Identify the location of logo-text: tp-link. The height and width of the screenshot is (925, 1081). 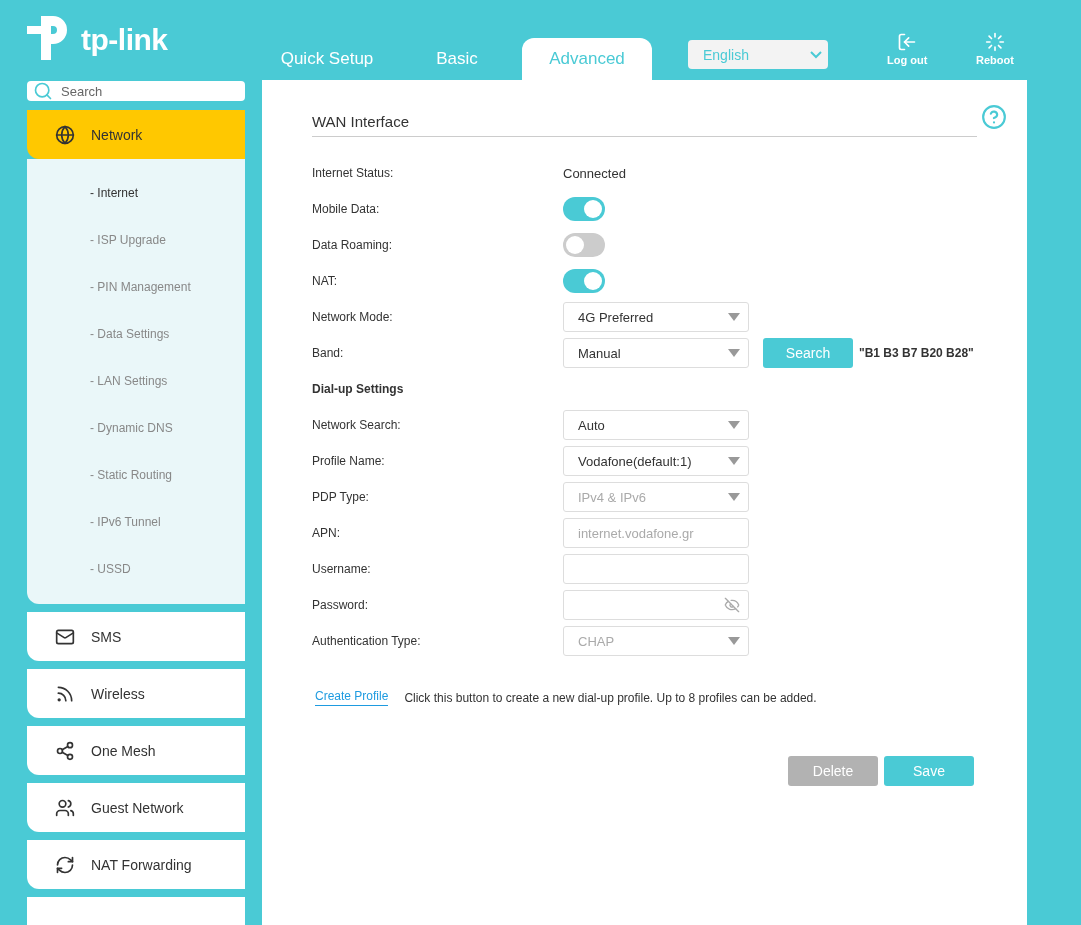
(124, 40).